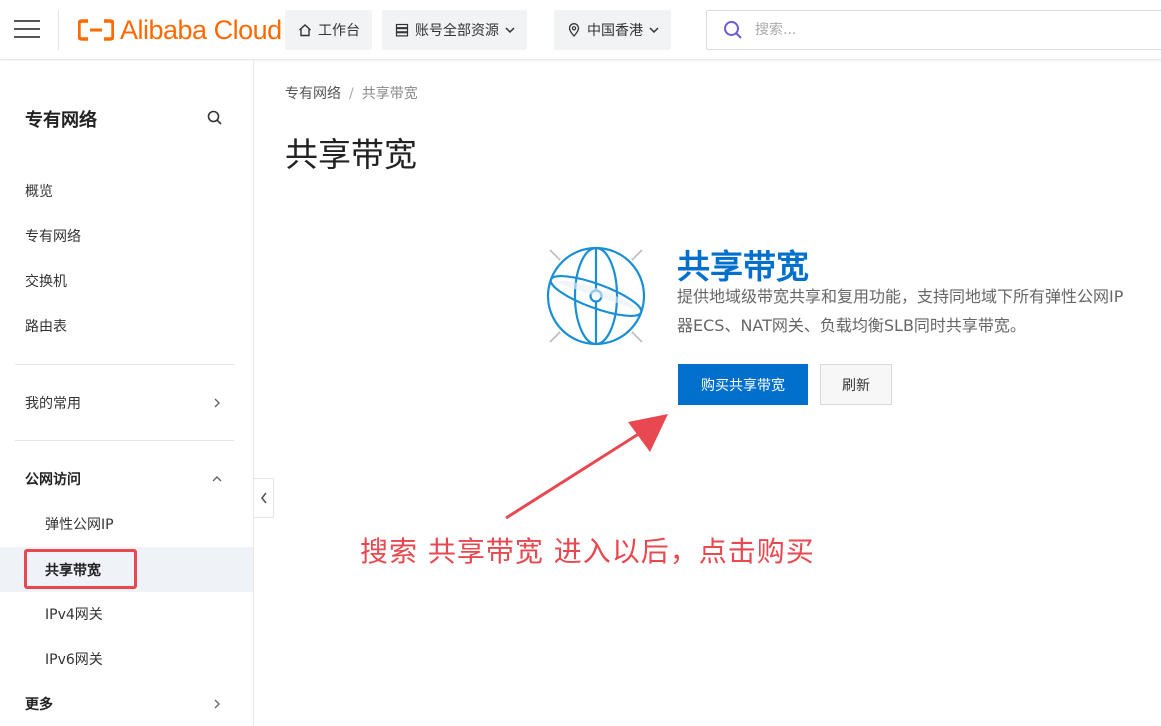 The height and width of the screenshot is (726, 1161). What do you see at coordinates (79, 525) in the screenshot?
I see `sidebar-item-label: 弹性公网IP` at bounding box center [79, 525].